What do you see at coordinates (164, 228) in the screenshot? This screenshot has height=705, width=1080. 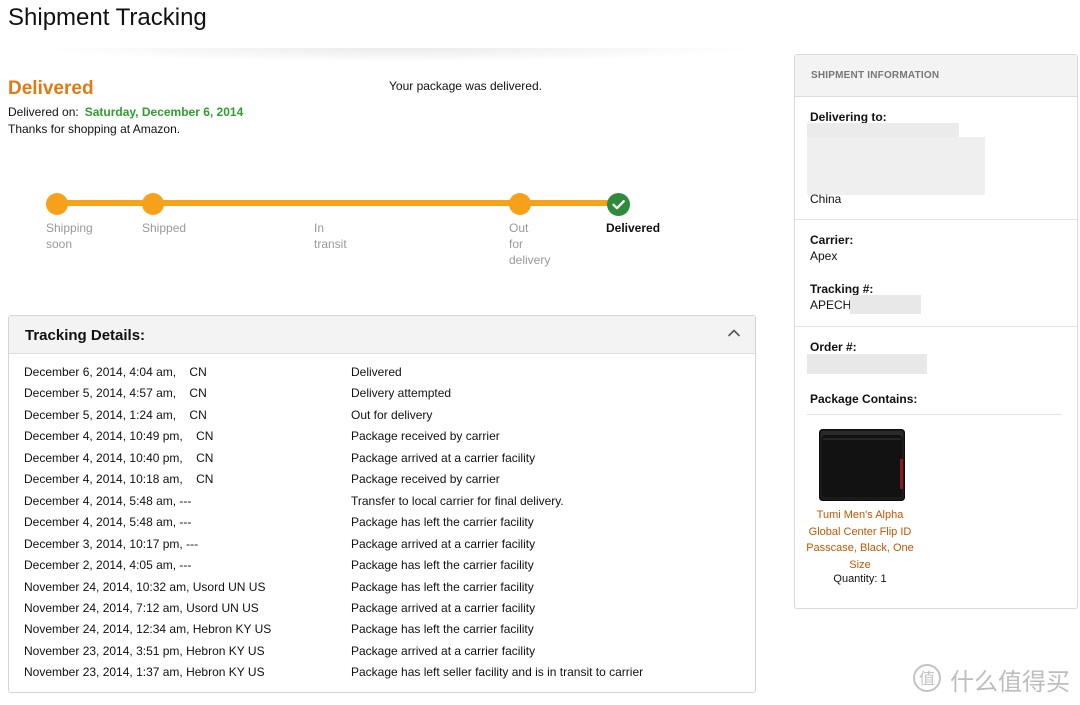 I see `milestone-label-shipped: Shipped` at bounding box center [164, 228].